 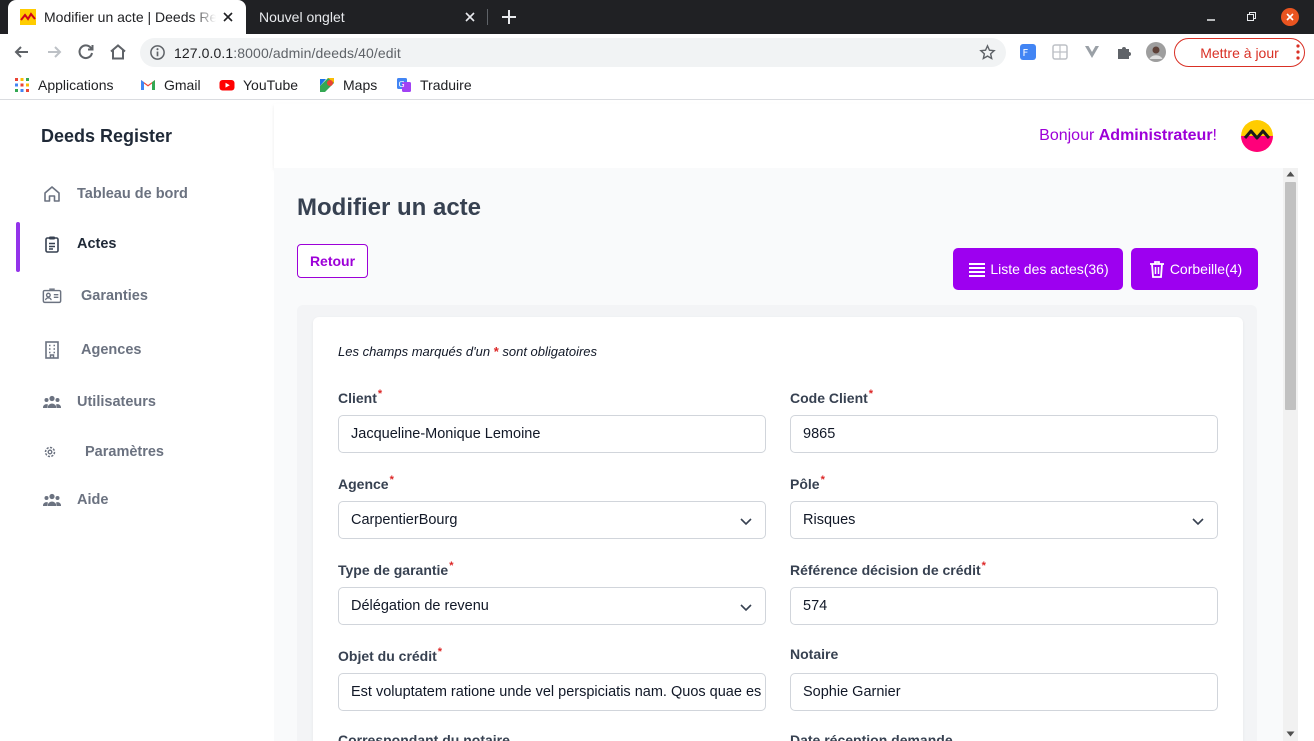 I want to click on profile-avatar-icon, so click(x=1156, y=52).